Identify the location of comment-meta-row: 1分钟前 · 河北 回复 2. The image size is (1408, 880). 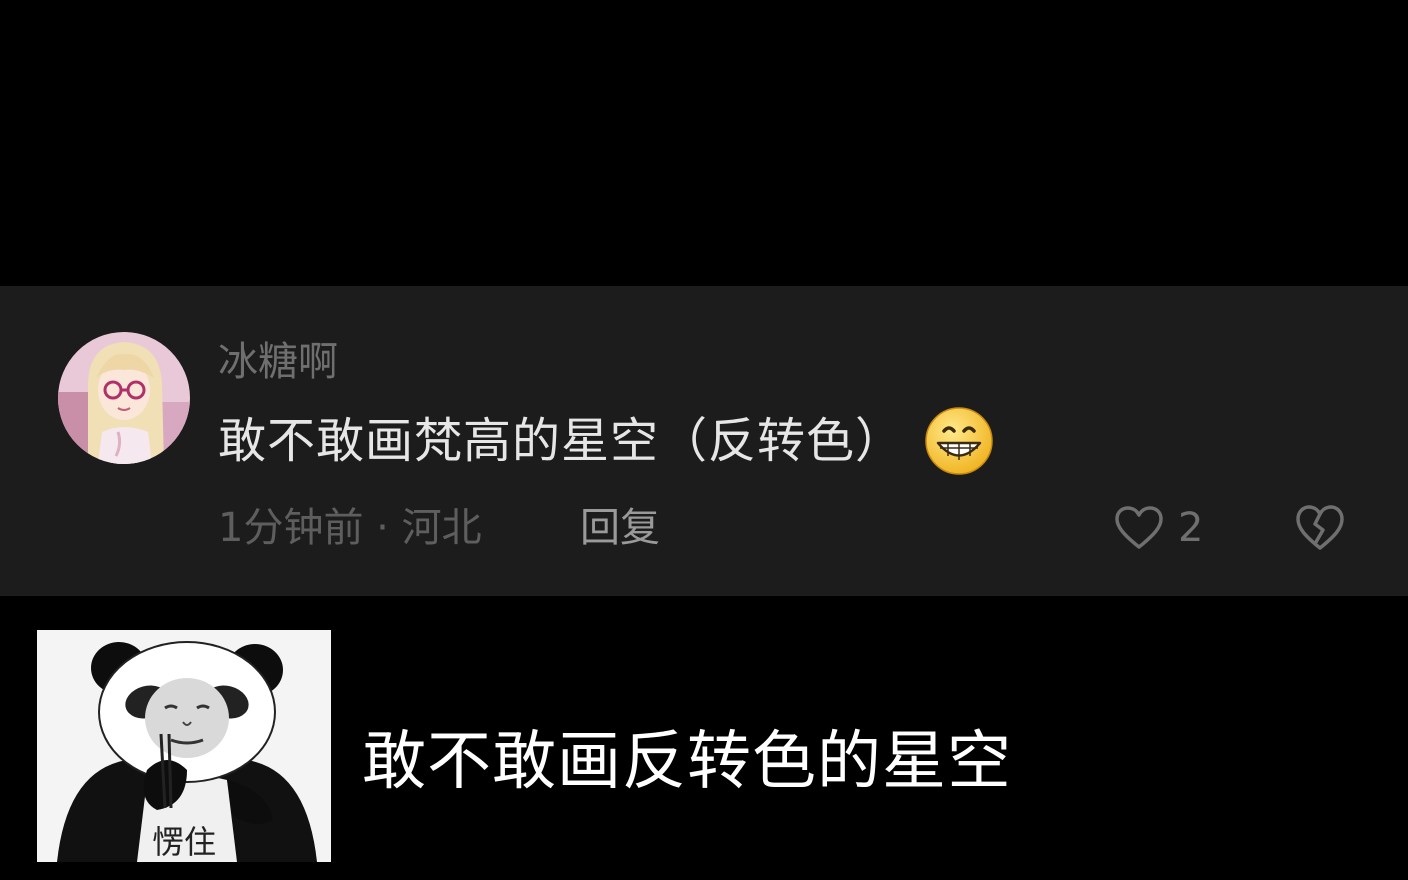
(793, 528).